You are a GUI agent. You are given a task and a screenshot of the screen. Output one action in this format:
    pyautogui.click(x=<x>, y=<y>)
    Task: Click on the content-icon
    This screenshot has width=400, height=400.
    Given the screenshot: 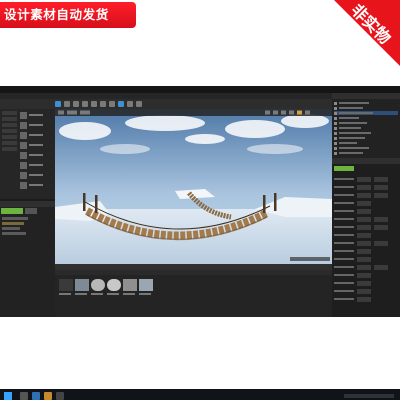 What is the action you would take?
    pyautogui.click(x=76, y=104)
    